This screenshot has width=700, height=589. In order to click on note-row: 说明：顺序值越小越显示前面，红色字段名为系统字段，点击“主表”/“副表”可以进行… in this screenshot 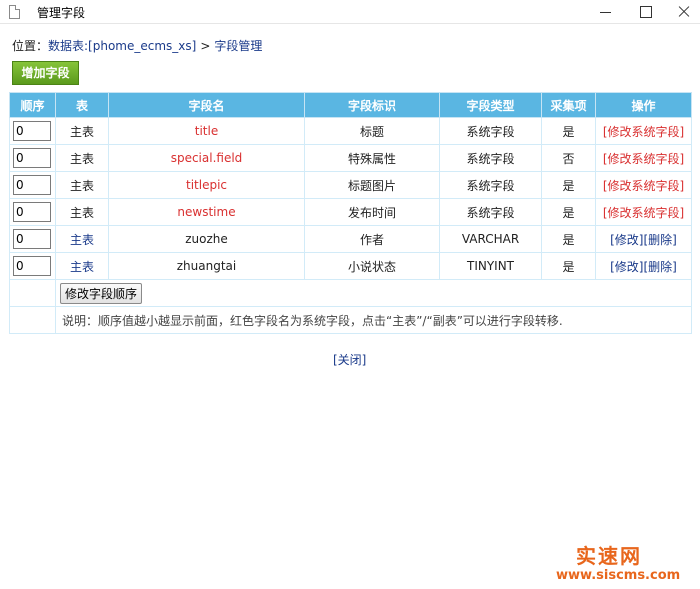, I will do `click(350, 320)`.